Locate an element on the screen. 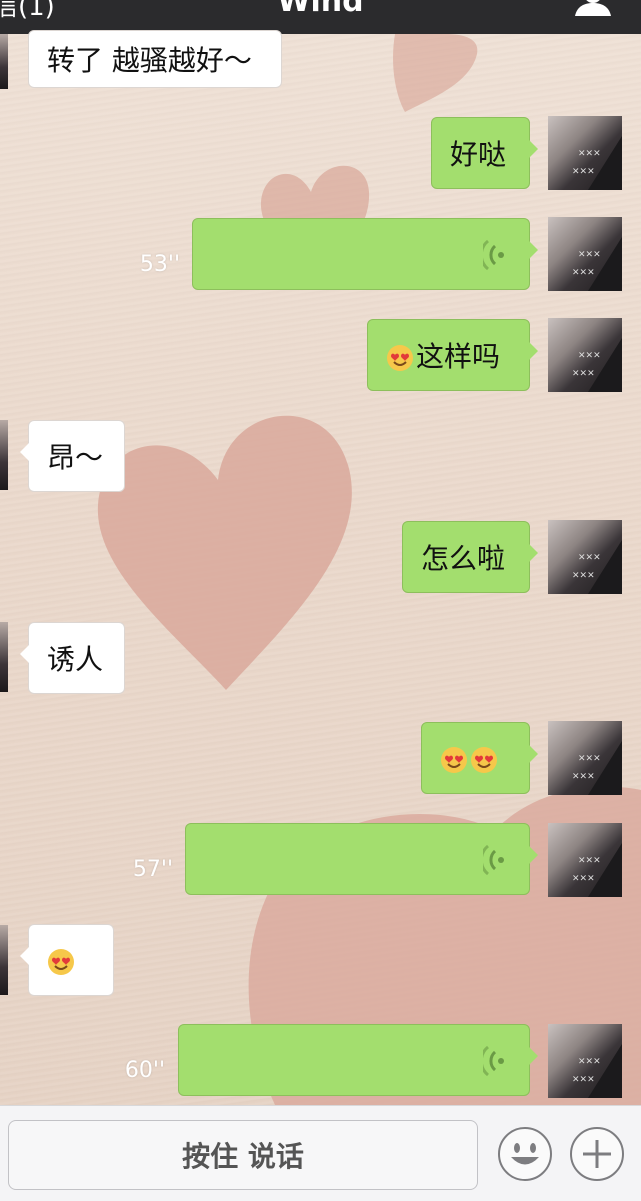  chat-input-bar: 按住 说话 is located at coordinates (320, 1153).